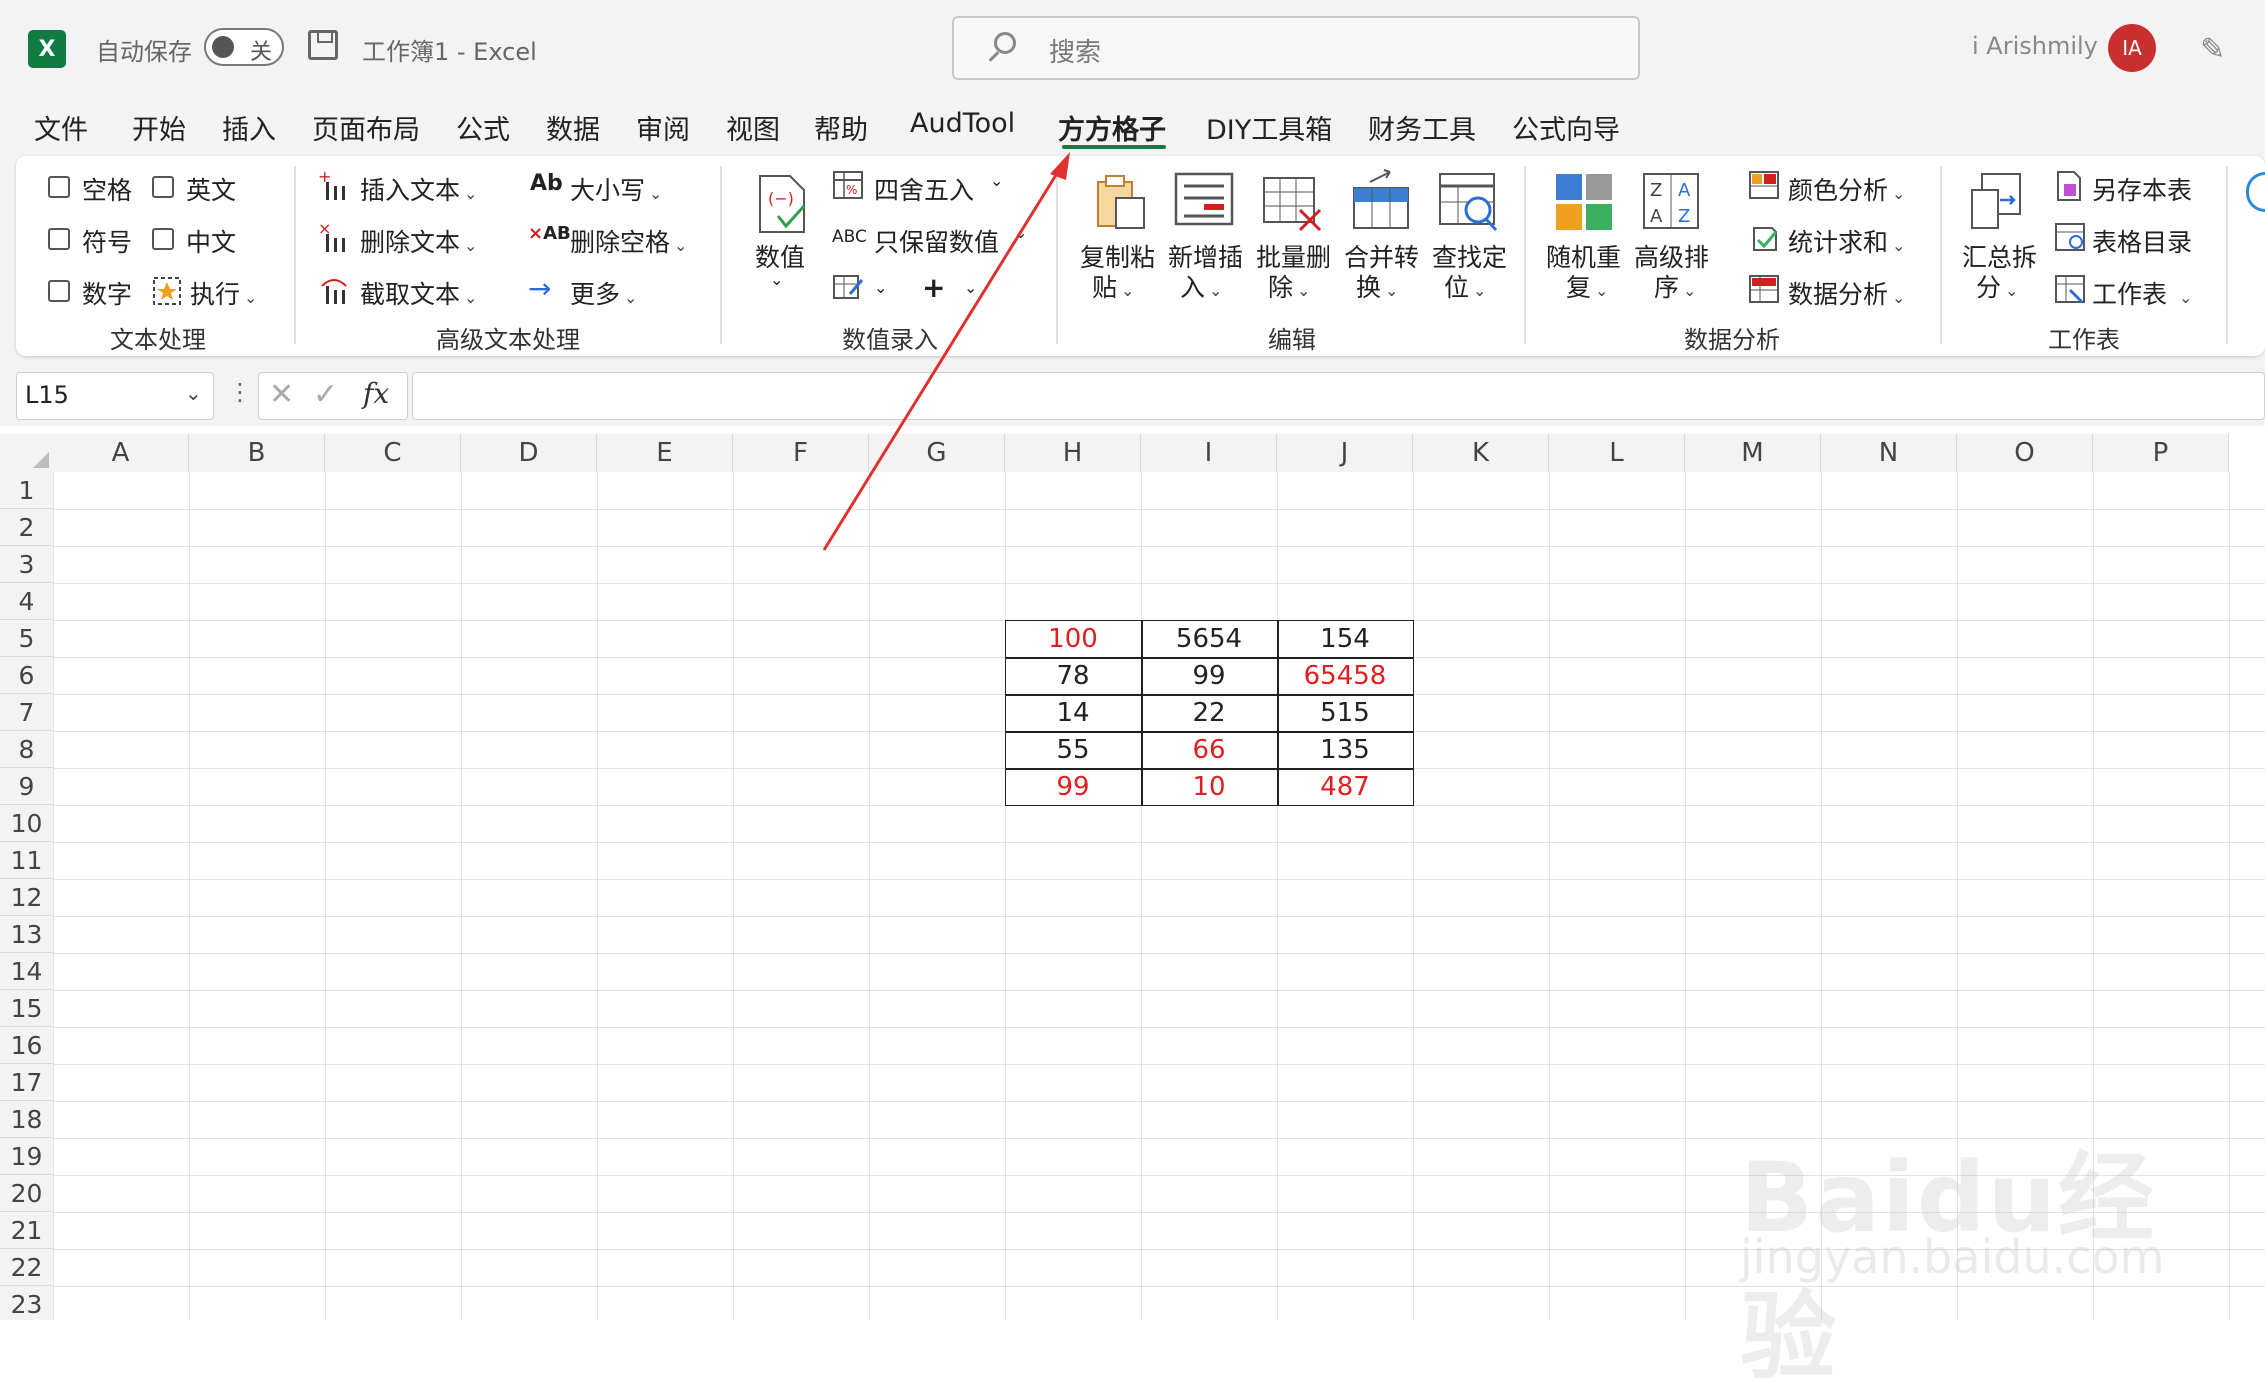 The image size is (2265, 1398). What do you see at coordinates (603, 293) in the screenshot?
I see `more-button: 更多 ⌄` at bounding box center [603, 293].